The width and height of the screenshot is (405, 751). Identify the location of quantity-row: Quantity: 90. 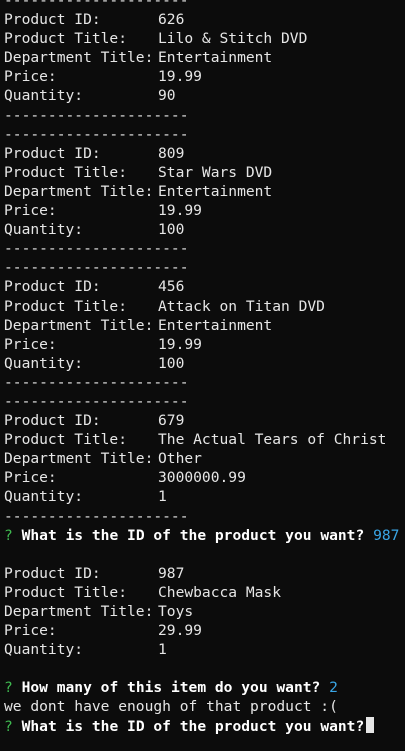
(204, 95).